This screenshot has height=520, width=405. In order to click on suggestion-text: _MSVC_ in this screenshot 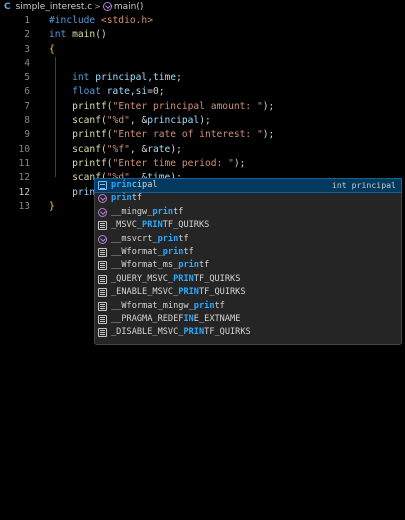, I will do `click(127, 225)`.